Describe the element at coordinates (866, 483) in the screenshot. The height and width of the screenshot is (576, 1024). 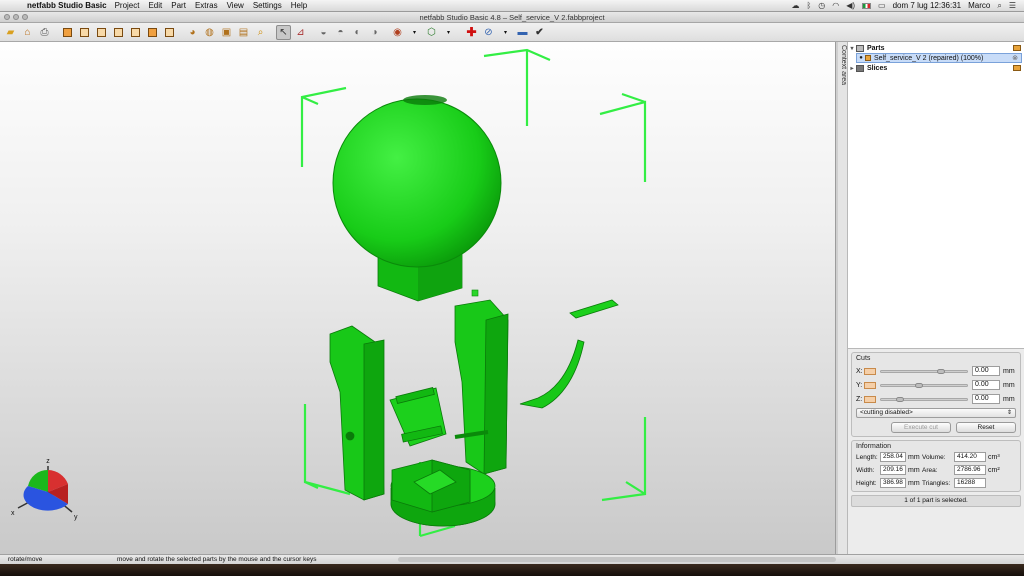
I see `height-label: Height:` at that location.